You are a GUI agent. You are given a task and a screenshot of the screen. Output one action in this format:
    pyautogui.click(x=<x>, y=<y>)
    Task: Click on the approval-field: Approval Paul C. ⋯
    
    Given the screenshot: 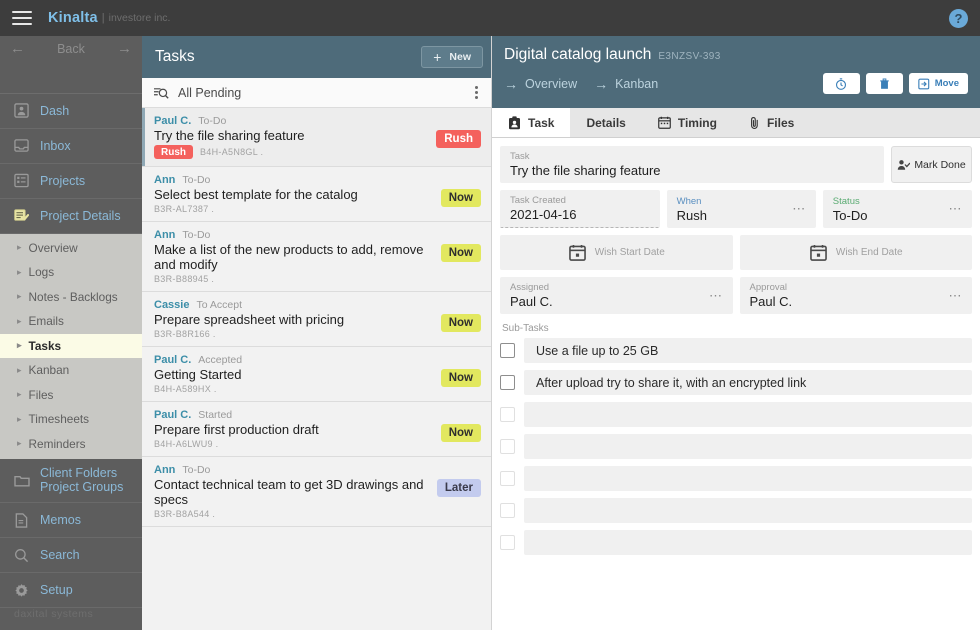 What is the action you would take?
    pyautogui.click(x=855, y=295)
    